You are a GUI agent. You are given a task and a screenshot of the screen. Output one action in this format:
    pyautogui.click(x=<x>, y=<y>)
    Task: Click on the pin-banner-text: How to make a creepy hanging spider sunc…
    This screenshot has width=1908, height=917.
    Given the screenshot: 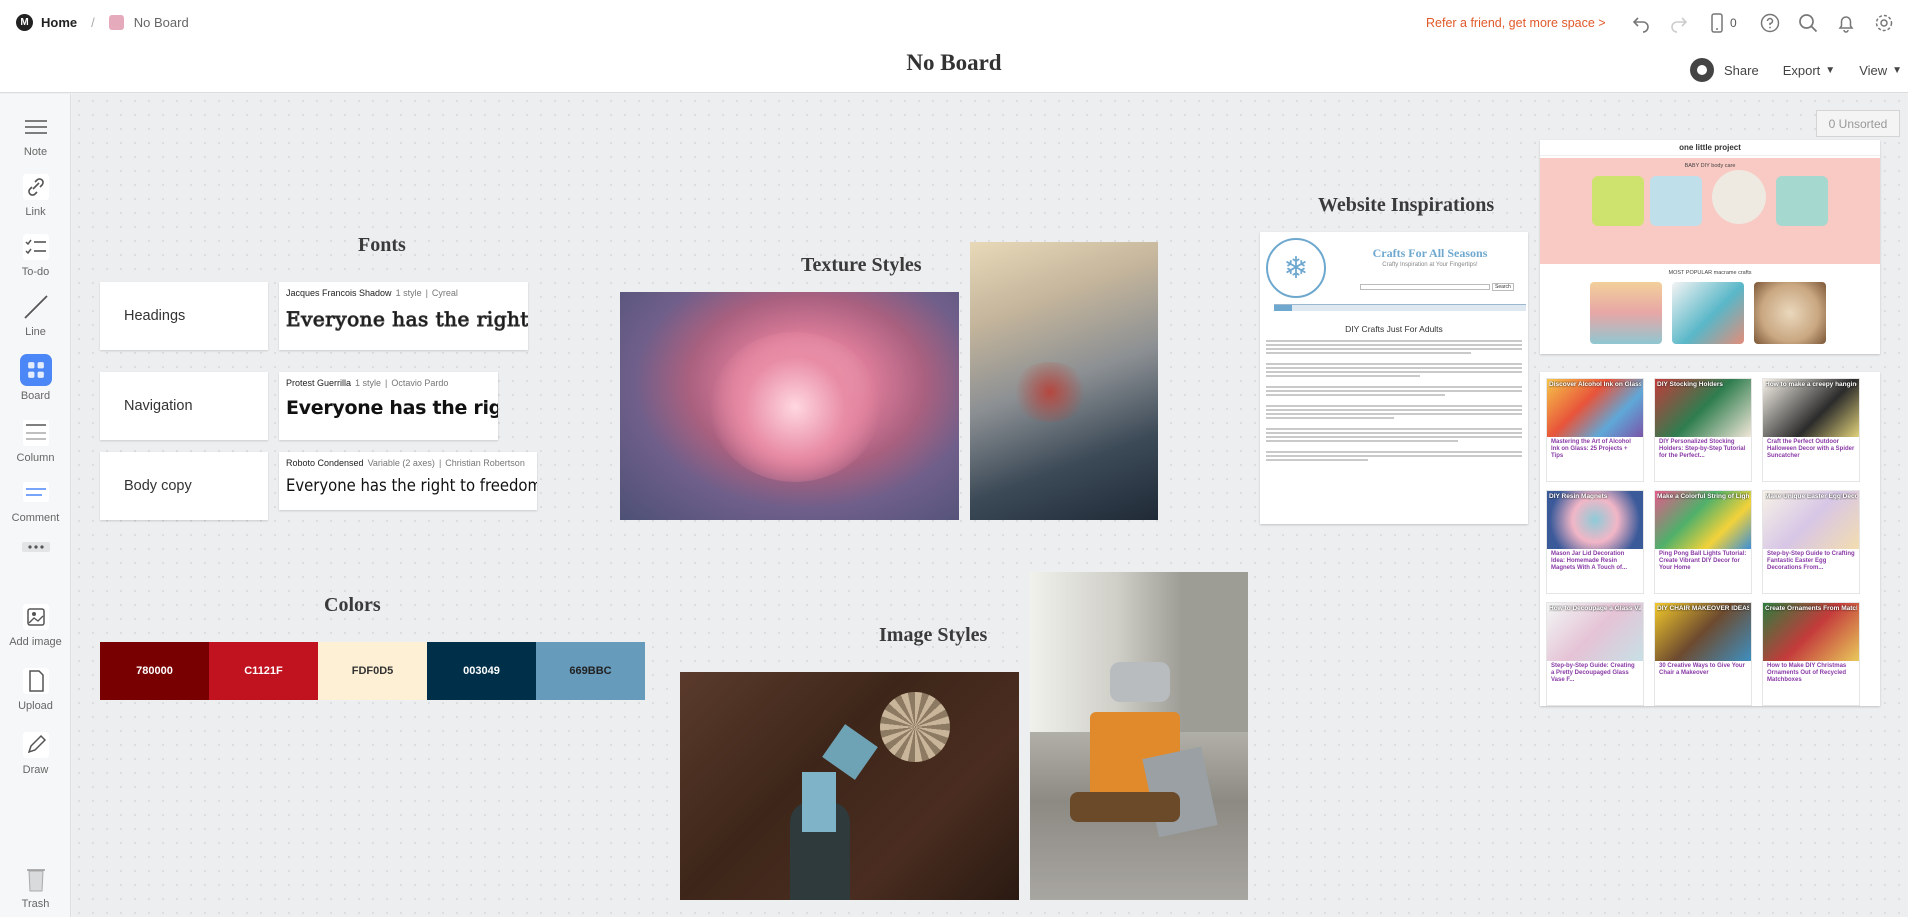 What is the action you would take?
    pyautogui.click(x=1811, y=384)
    